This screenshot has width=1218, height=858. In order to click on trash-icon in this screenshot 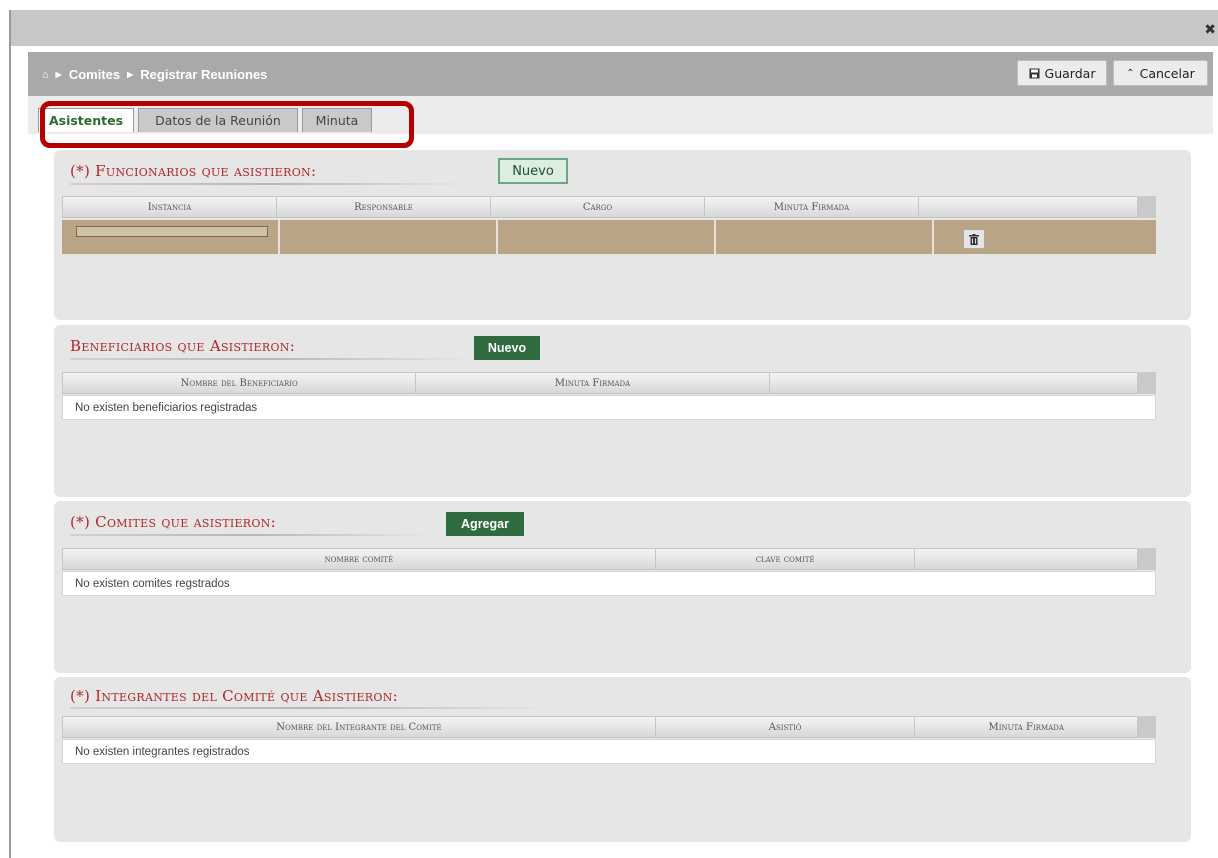, I will do `click(974, 239)`.